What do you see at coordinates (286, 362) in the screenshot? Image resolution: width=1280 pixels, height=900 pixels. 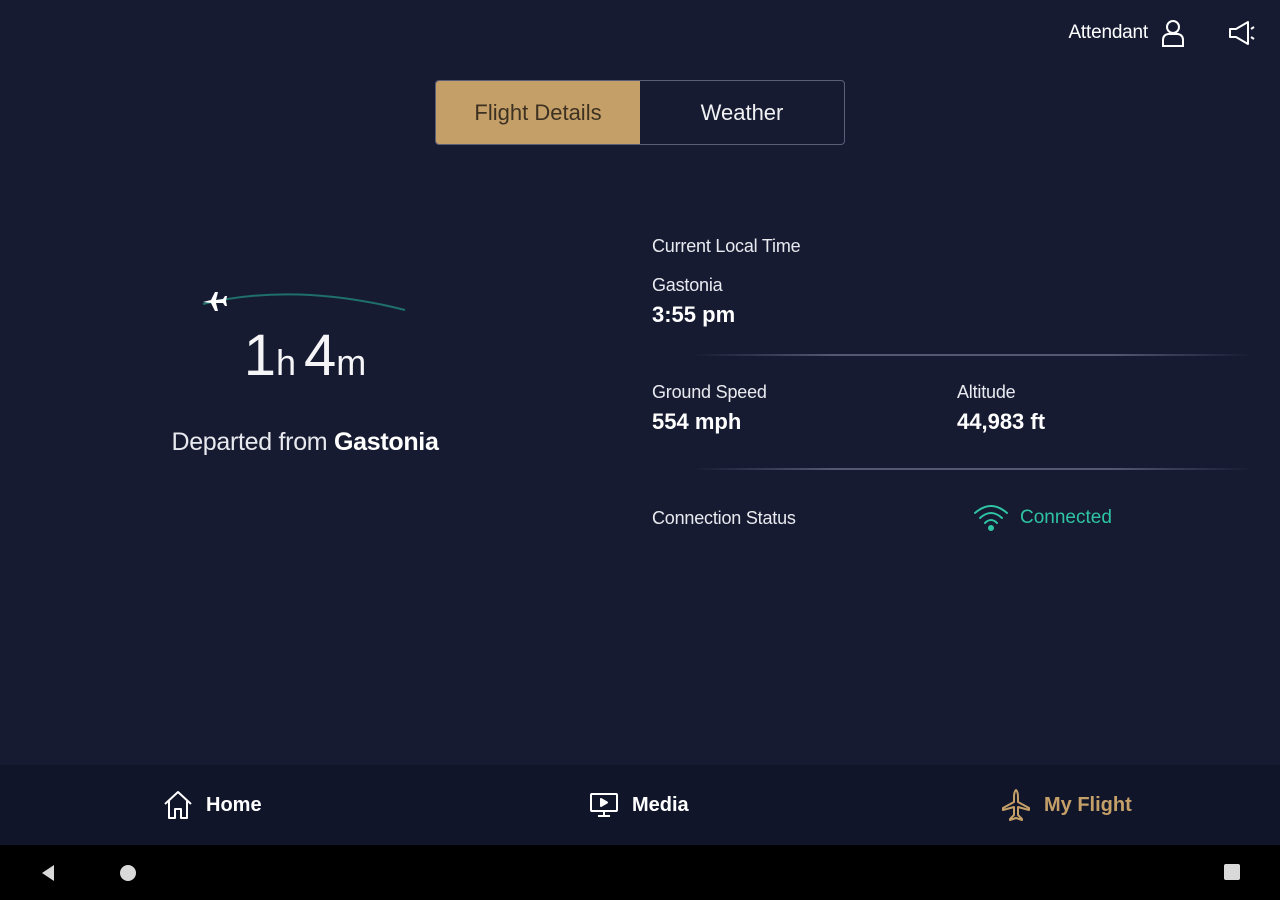 I see `duration-hours-unit: h` at bounding box center [286, 362].